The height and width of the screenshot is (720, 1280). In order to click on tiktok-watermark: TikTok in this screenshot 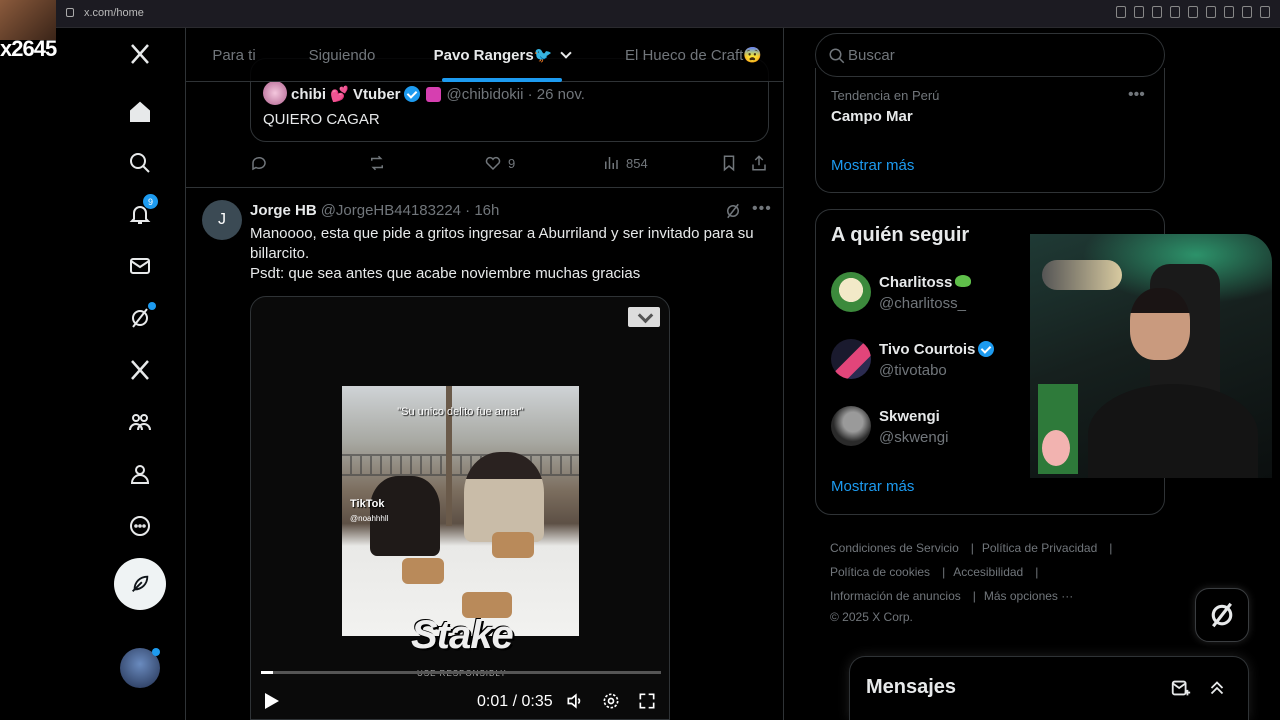, I will do `click(367, 504)`.